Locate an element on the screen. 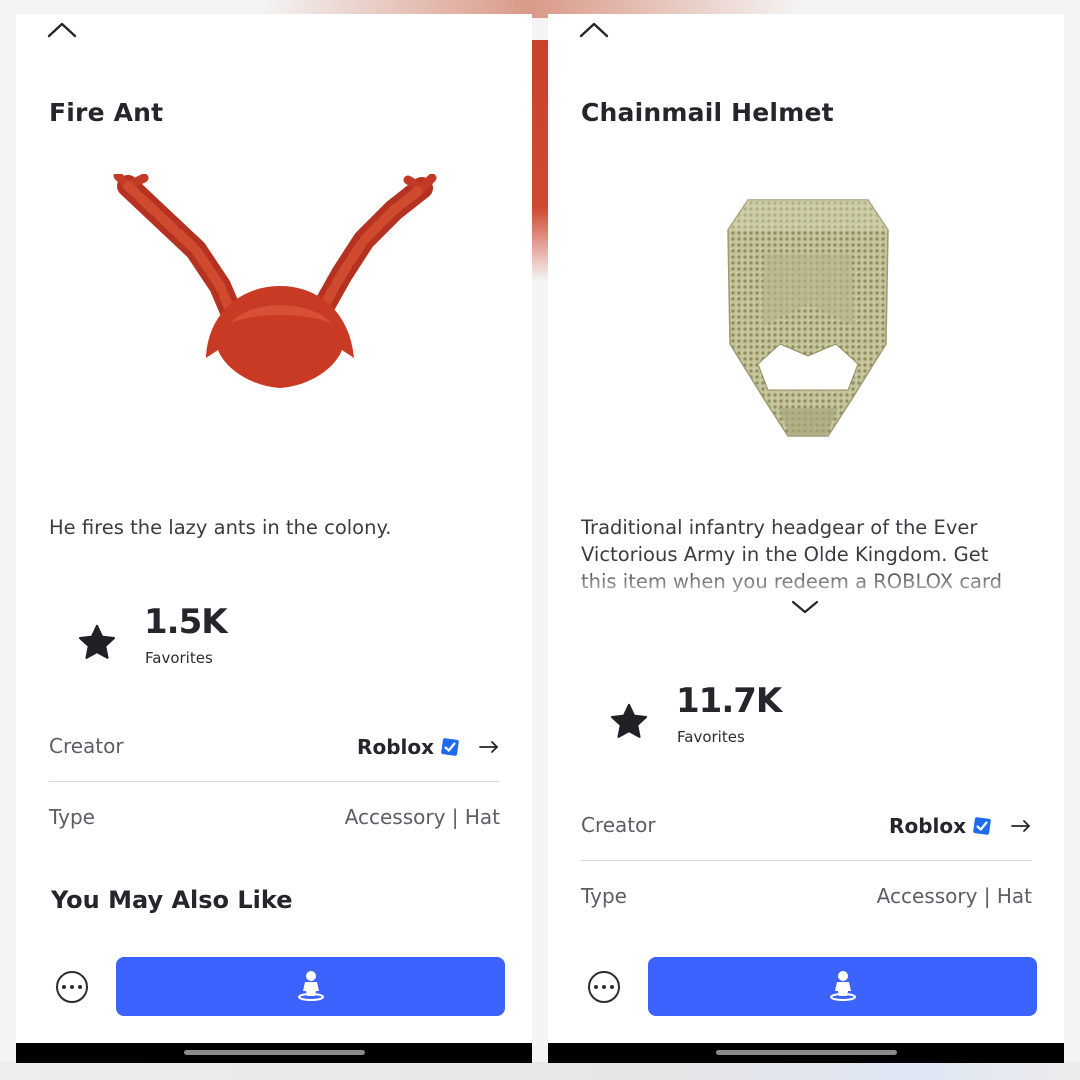 This screenshot has height=1080, width=1080. background-blur-bottom is located at coordinates (540, 1071).